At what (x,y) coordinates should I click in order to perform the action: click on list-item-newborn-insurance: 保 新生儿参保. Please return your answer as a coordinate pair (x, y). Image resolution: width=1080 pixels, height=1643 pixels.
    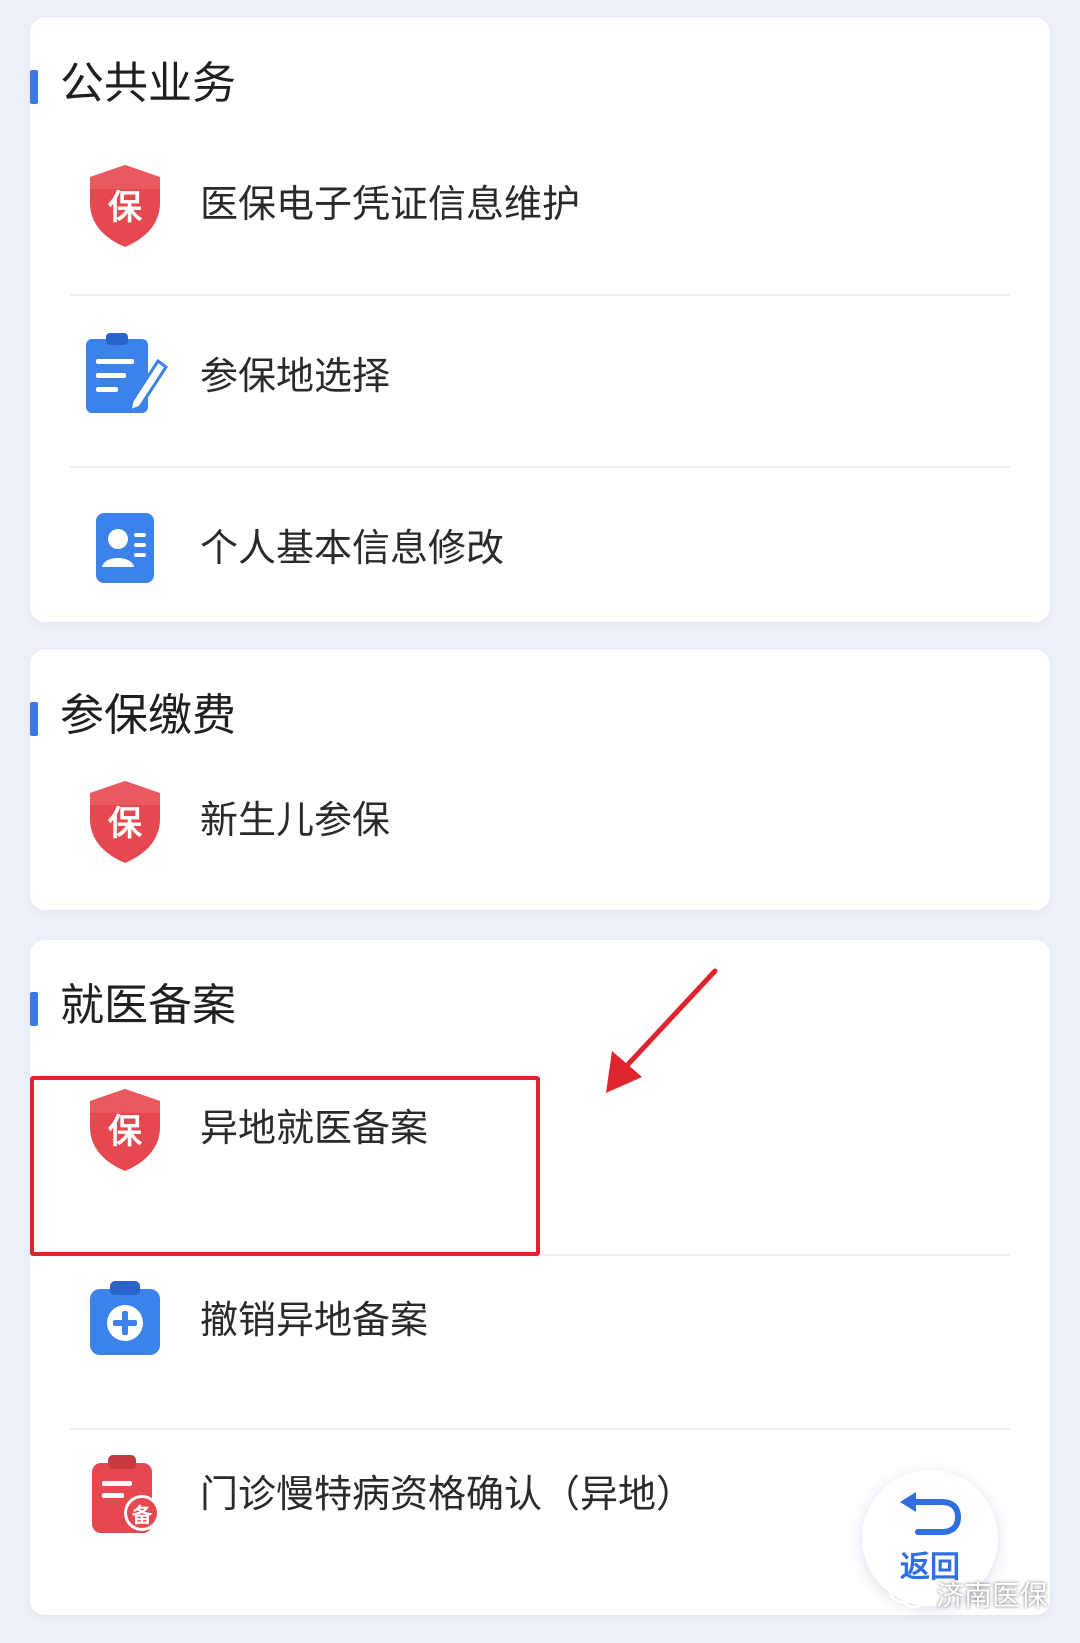
    Looking at the image, I should click on (540, 820).